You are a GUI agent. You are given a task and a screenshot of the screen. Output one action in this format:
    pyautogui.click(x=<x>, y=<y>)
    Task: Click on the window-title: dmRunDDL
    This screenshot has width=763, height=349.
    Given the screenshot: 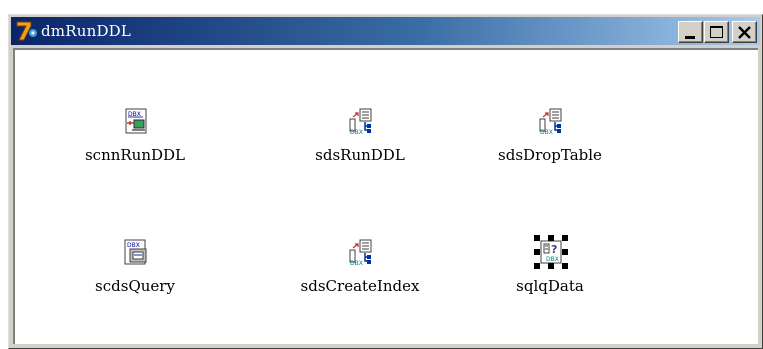 What is the action you would take?
    pyautogui.click(x=86, y=31)
    